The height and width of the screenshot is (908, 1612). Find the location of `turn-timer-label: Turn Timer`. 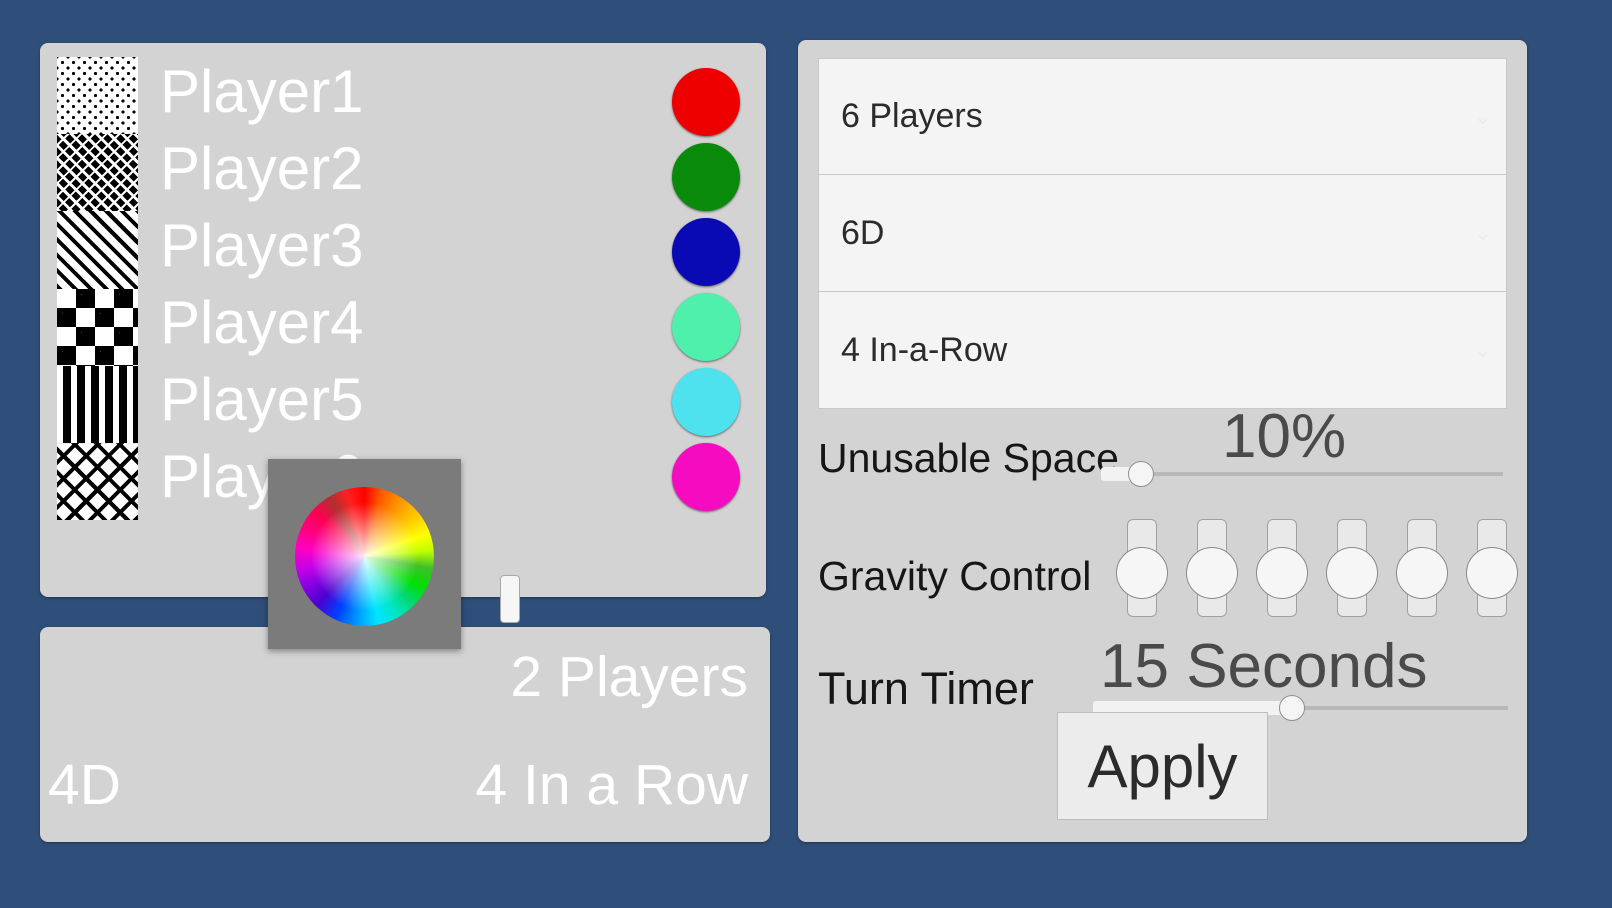

turn-timer-label: Turn Timer is located at coordinates (926, 688).